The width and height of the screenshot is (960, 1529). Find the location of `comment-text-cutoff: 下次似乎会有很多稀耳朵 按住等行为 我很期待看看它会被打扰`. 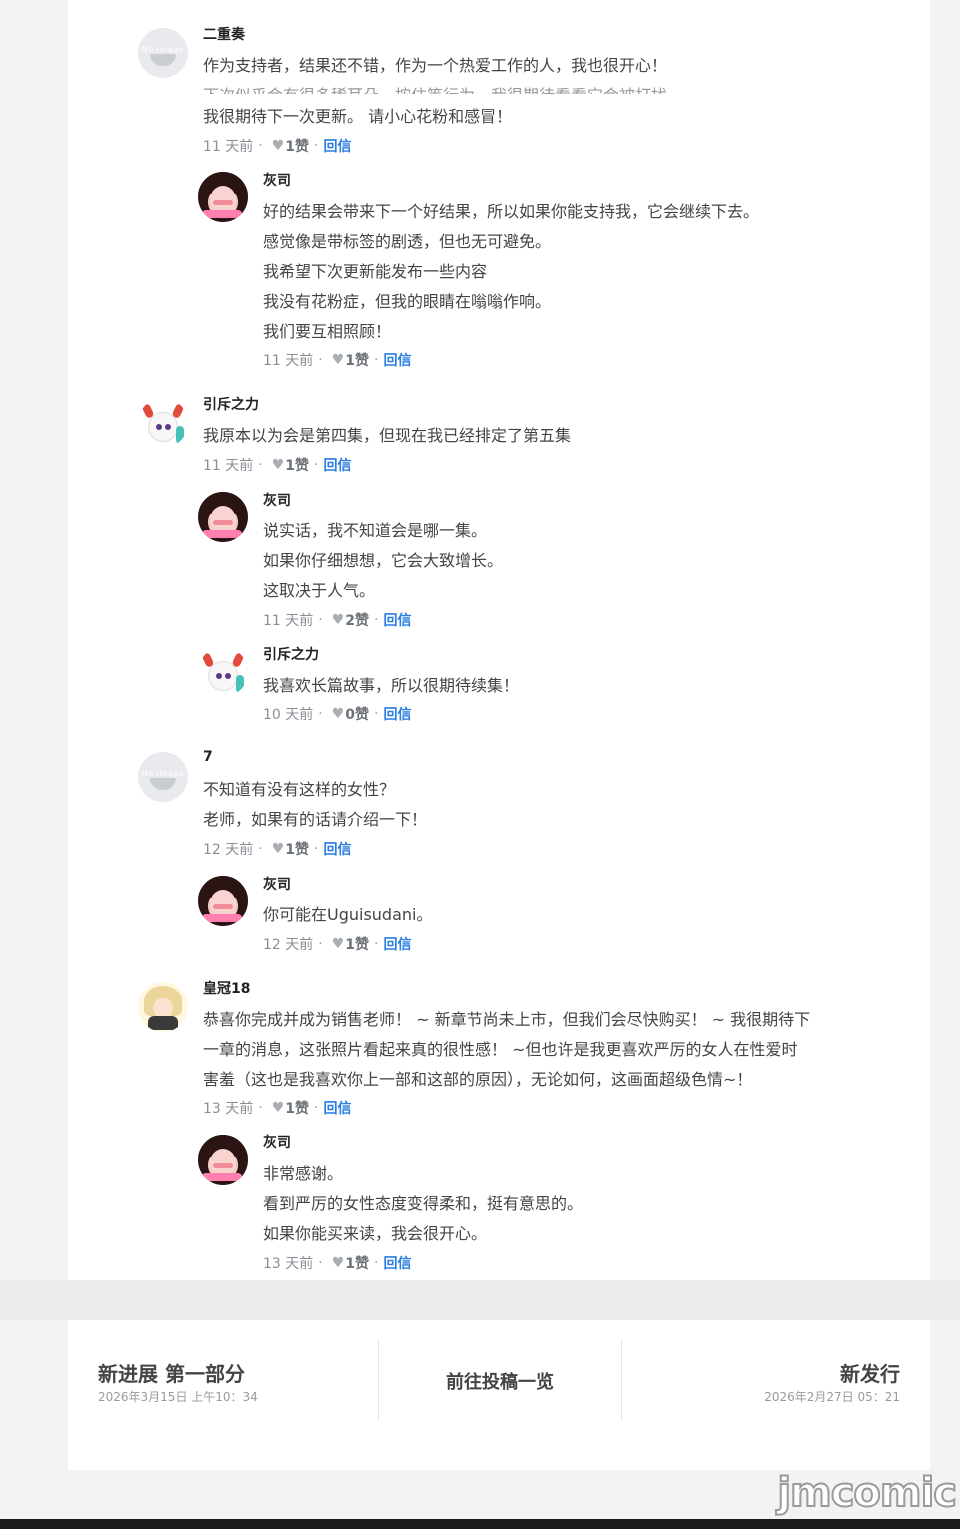

comment-text-cutoff: 下次似乎会有很多稀耳朵 按住等行为 我很期待看看它会被打扰 is located at coordinates (435, 88).